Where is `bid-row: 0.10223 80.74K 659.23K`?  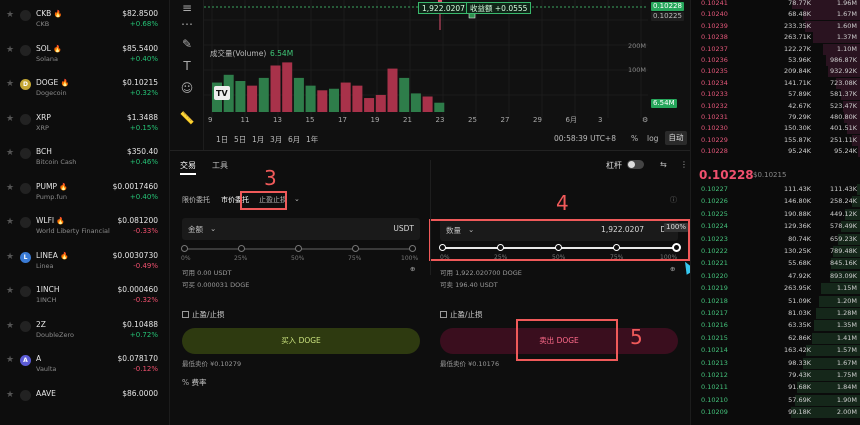 bid-row: 0.10223 80.74K 659.23K is located at coordinates (775, 239).